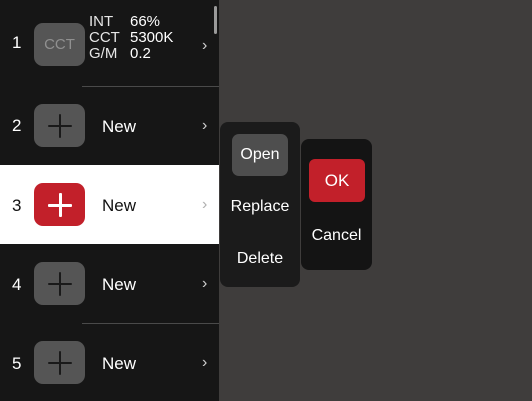 The width and height of the screenshot is (532, 401). I want to click on ok-button: OK, so click(337, 180).